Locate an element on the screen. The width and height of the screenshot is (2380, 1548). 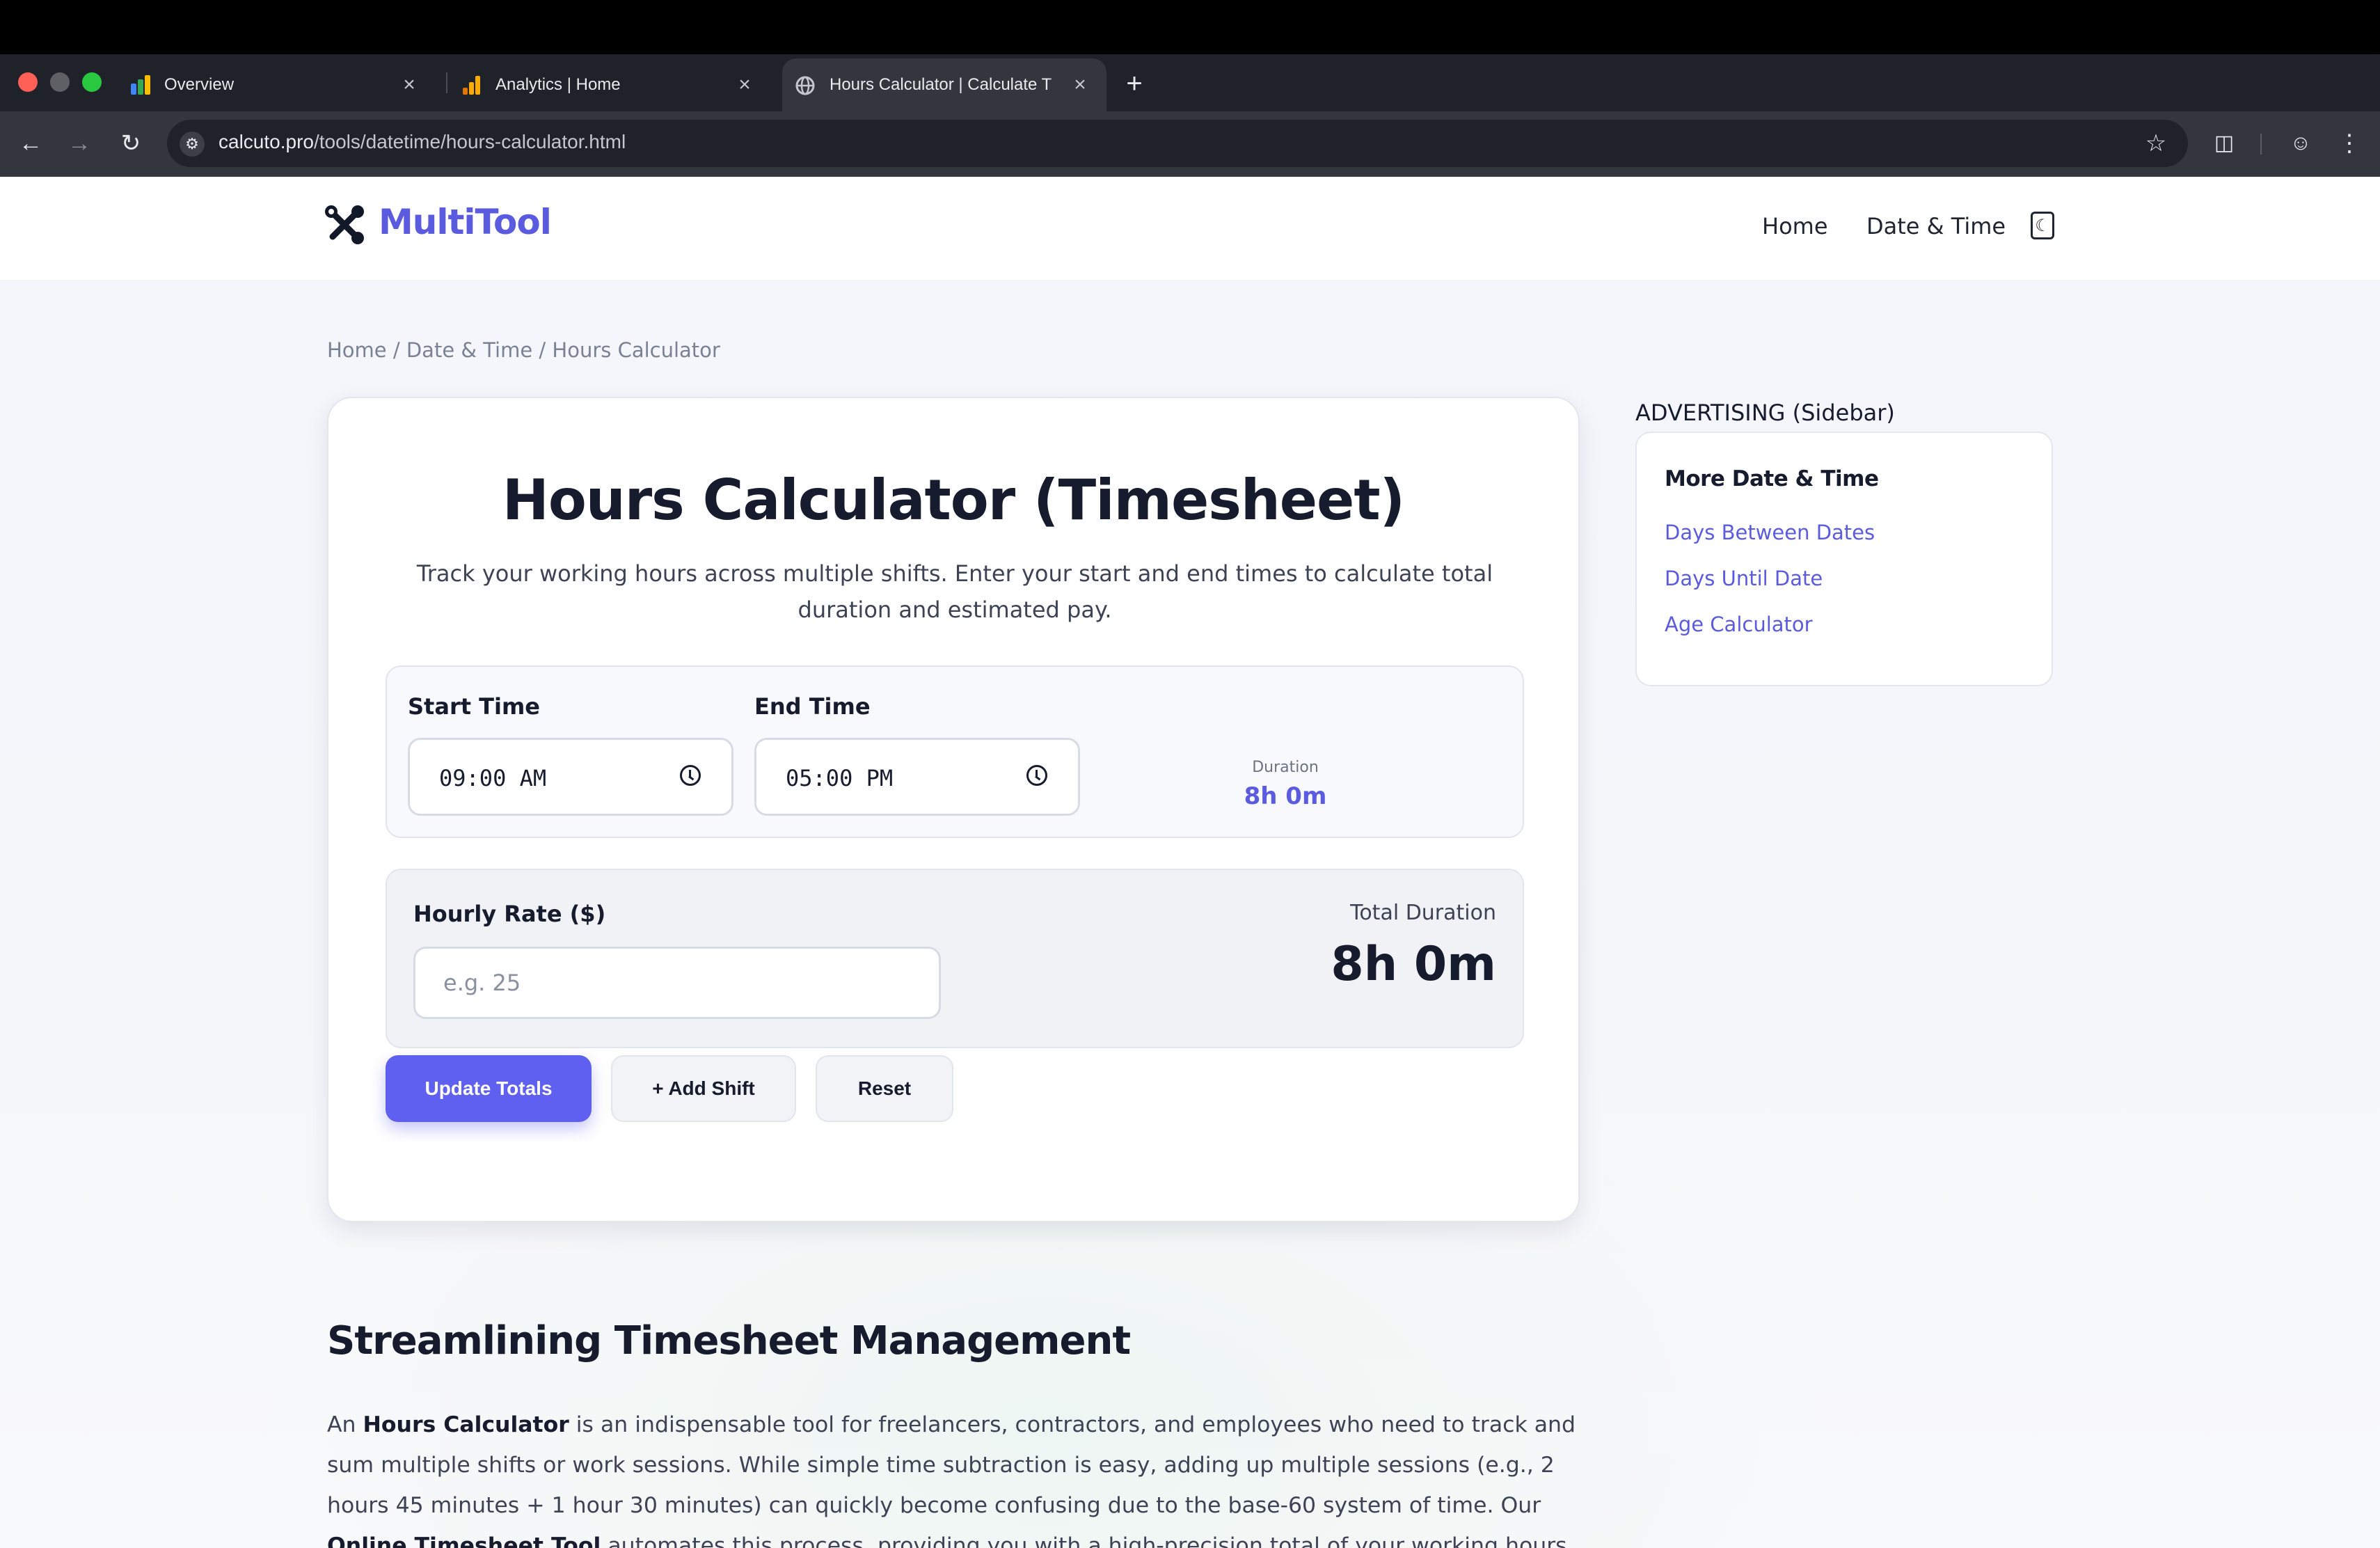
back-icon: ← is located at coordinates (31, 143).